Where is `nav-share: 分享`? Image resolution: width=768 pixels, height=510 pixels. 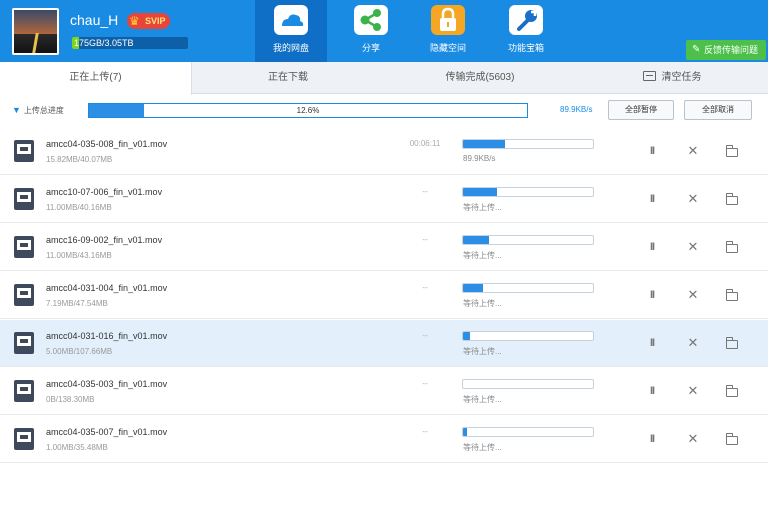 nav-share: 分享 is located at coordinates (371, 31).